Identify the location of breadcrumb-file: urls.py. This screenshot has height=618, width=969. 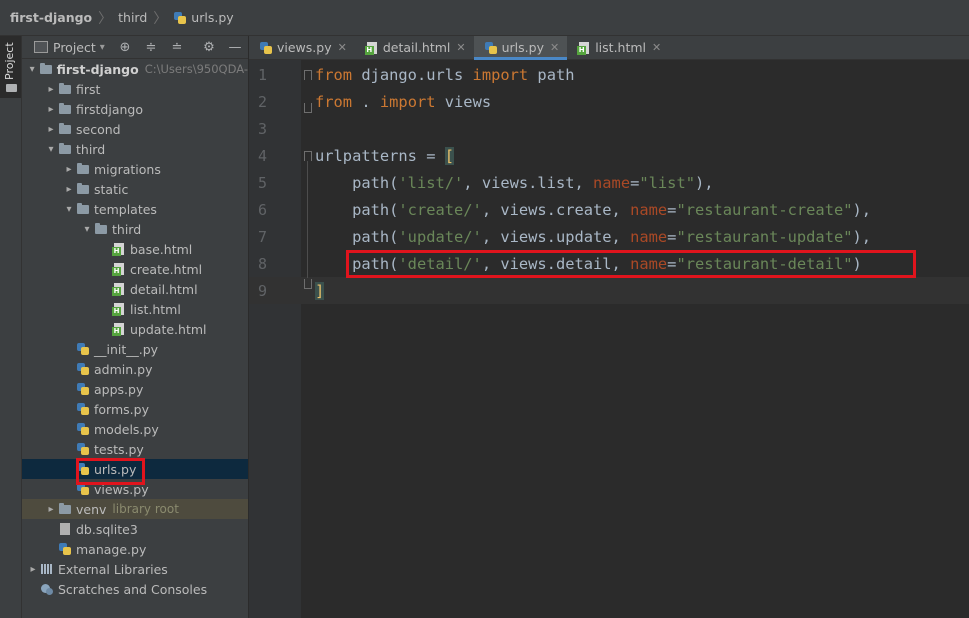
(203, 17).